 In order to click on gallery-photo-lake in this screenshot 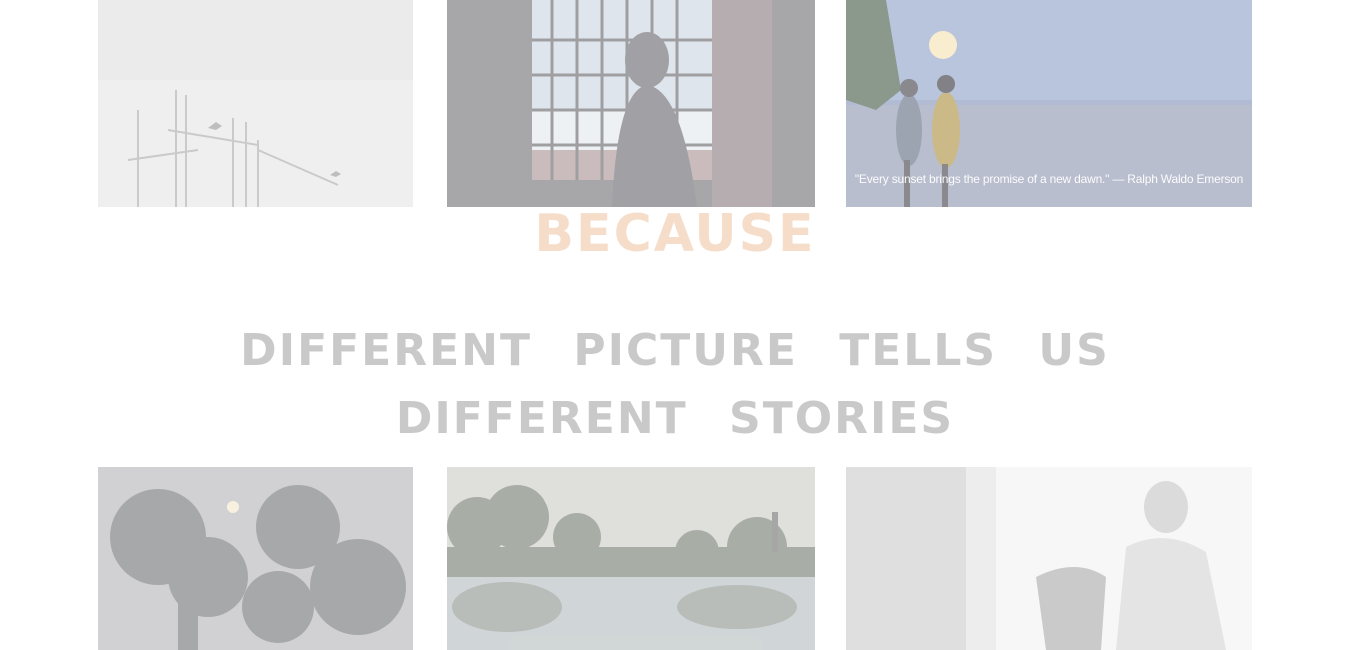, I will do `click(631, 558)`.